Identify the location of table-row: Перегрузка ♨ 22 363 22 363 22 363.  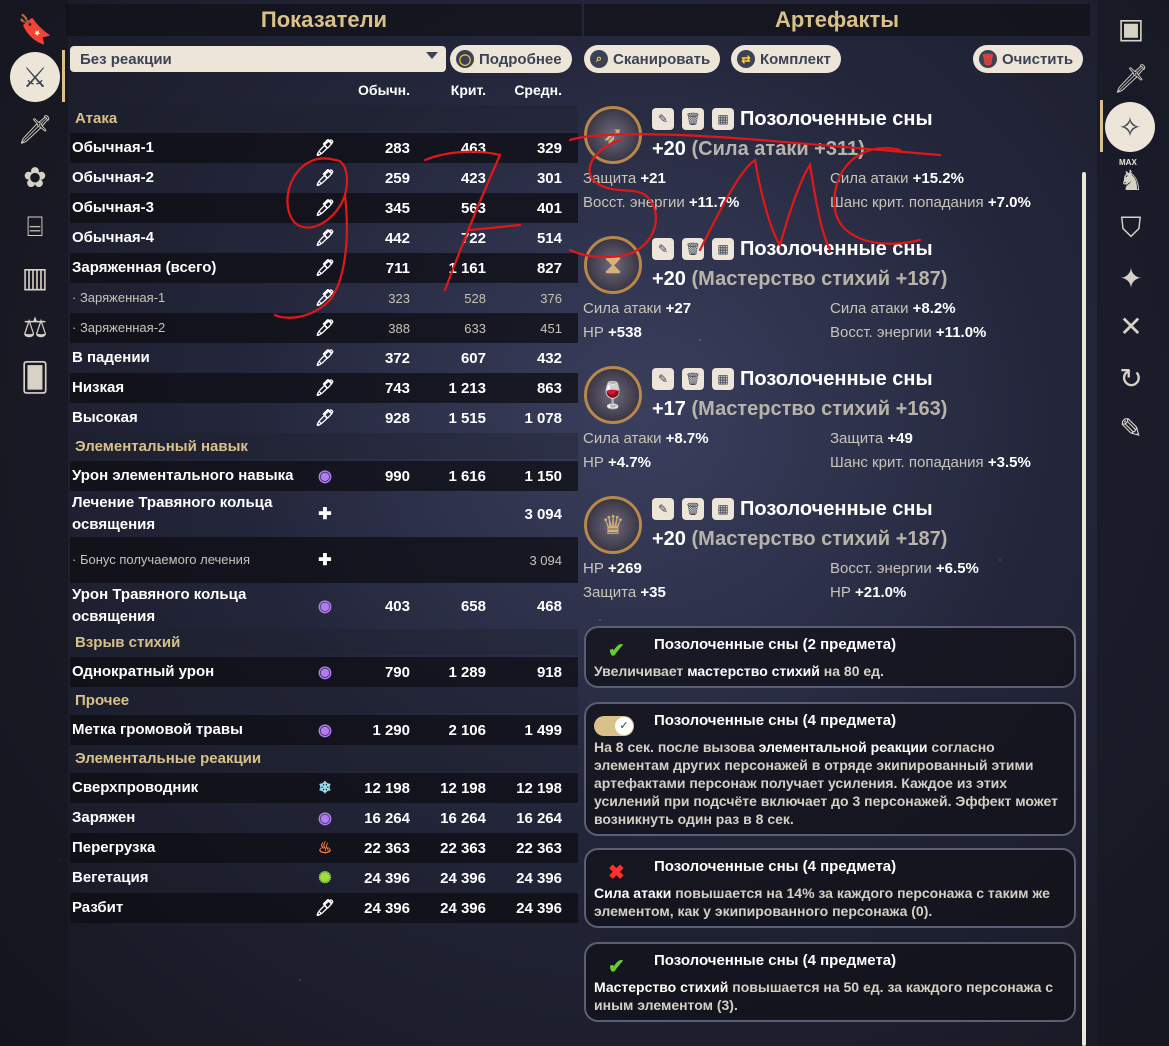
(324, 848).